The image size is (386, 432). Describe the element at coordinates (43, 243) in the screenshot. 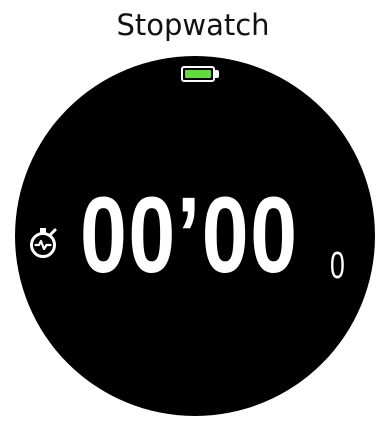

I see `stopwatch-icon` at that location.